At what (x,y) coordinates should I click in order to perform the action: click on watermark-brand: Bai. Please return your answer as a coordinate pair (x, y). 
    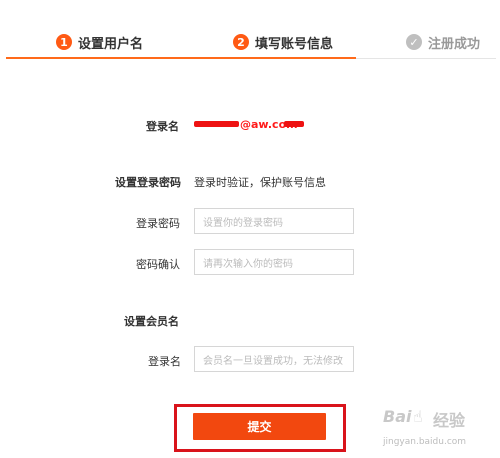
    Looking at the image, I should click on (397, 416).